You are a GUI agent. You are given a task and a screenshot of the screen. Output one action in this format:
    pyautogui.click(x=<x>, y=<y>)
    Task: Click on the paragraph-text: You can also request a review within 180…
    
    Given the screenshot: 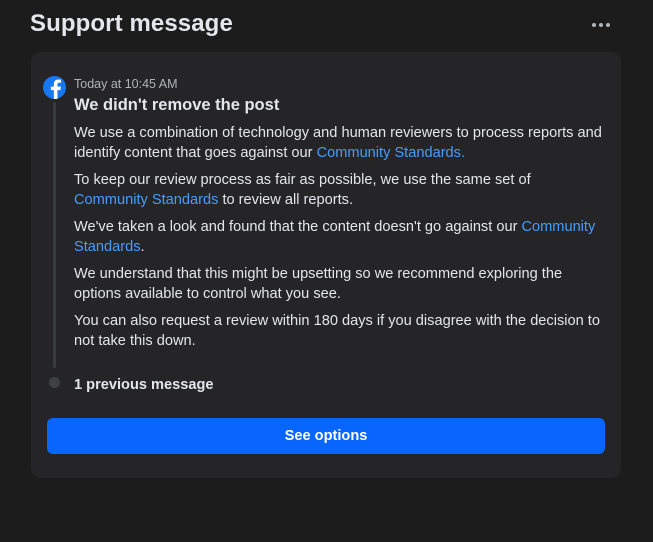 What is the action you would take?
    pyautogui.click(x=337, y=331)
    